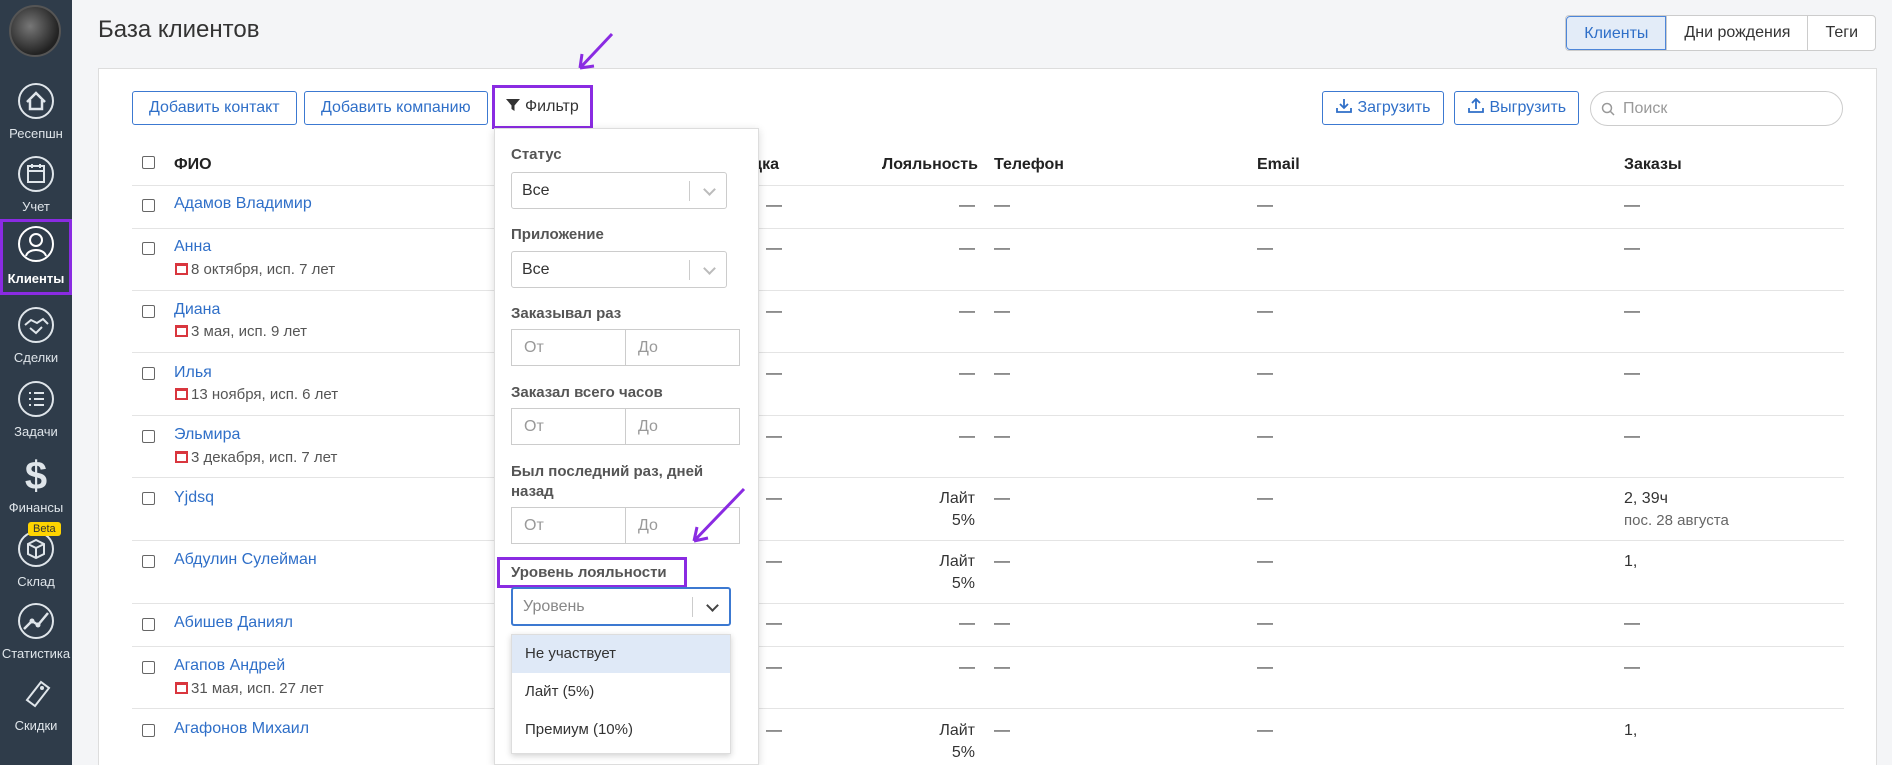  Describe the element at coordinates (229, 666) in the screenshot. I see `client-name-link: Агапов Андрей` at that location.